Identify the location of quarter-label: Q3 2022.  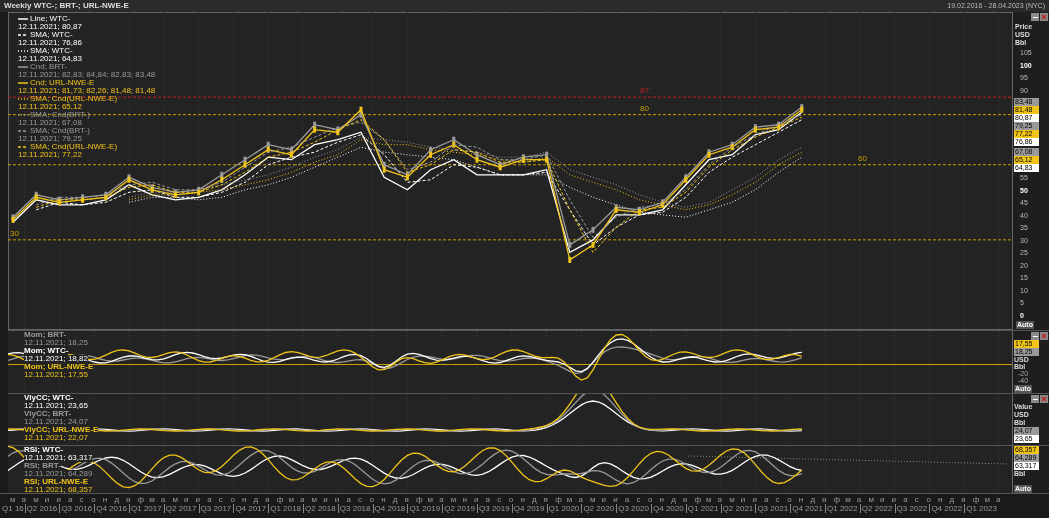
(912, 508).